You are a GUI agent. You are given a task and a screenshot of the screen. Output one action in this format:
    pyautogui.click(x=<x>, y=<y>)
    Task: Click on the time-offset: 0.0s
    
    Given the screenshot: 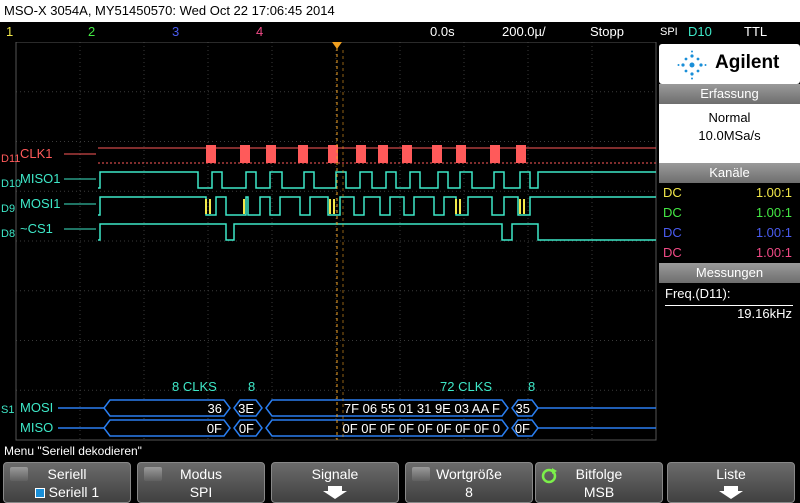 What is the action you would take?
    pyautogui.click(x=442, y=31)
    